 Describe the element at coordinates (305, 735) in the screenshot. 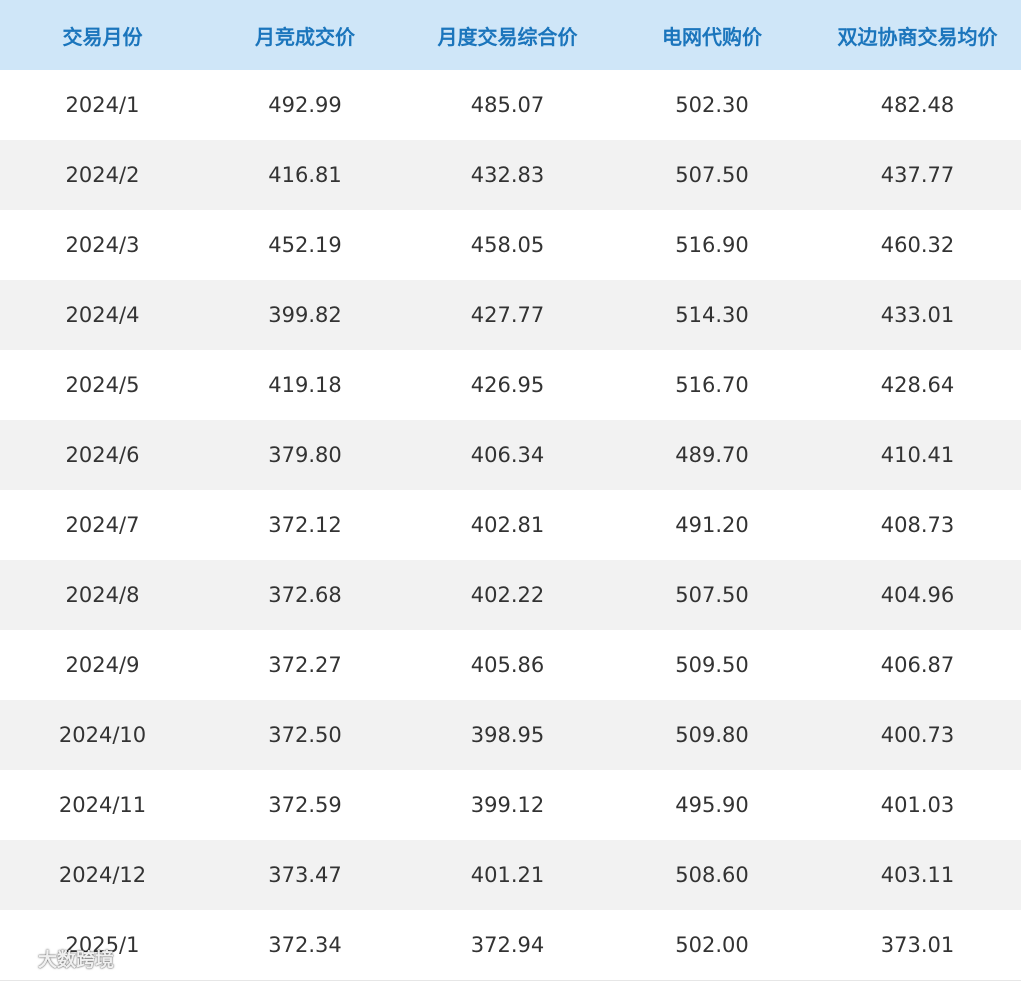

I see `cell-monthly-bid-price: 372.50` at that location.